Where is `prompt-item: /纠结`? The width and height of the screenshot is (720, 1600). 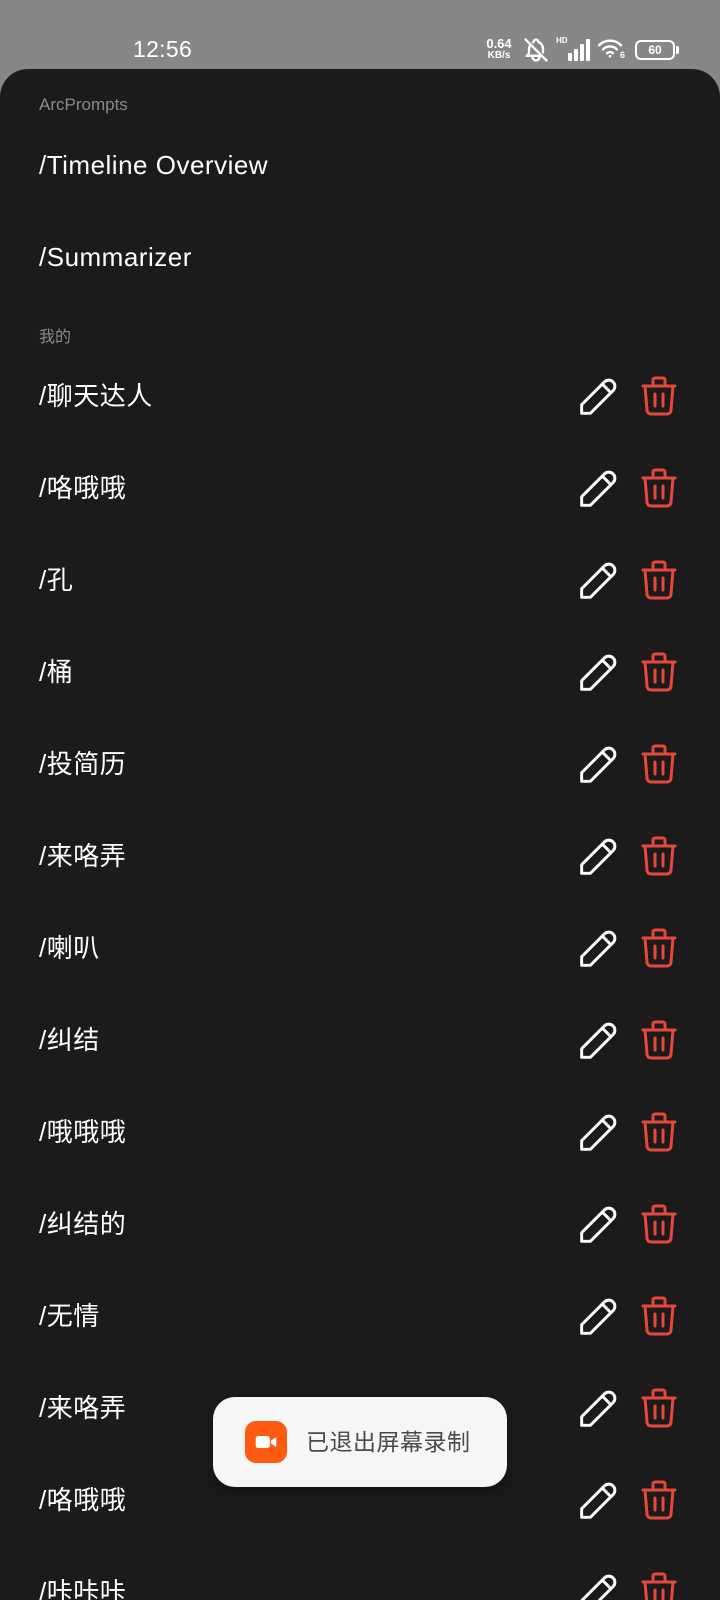 prompt-item: /纠结 is located at coordinates (360, 1040).